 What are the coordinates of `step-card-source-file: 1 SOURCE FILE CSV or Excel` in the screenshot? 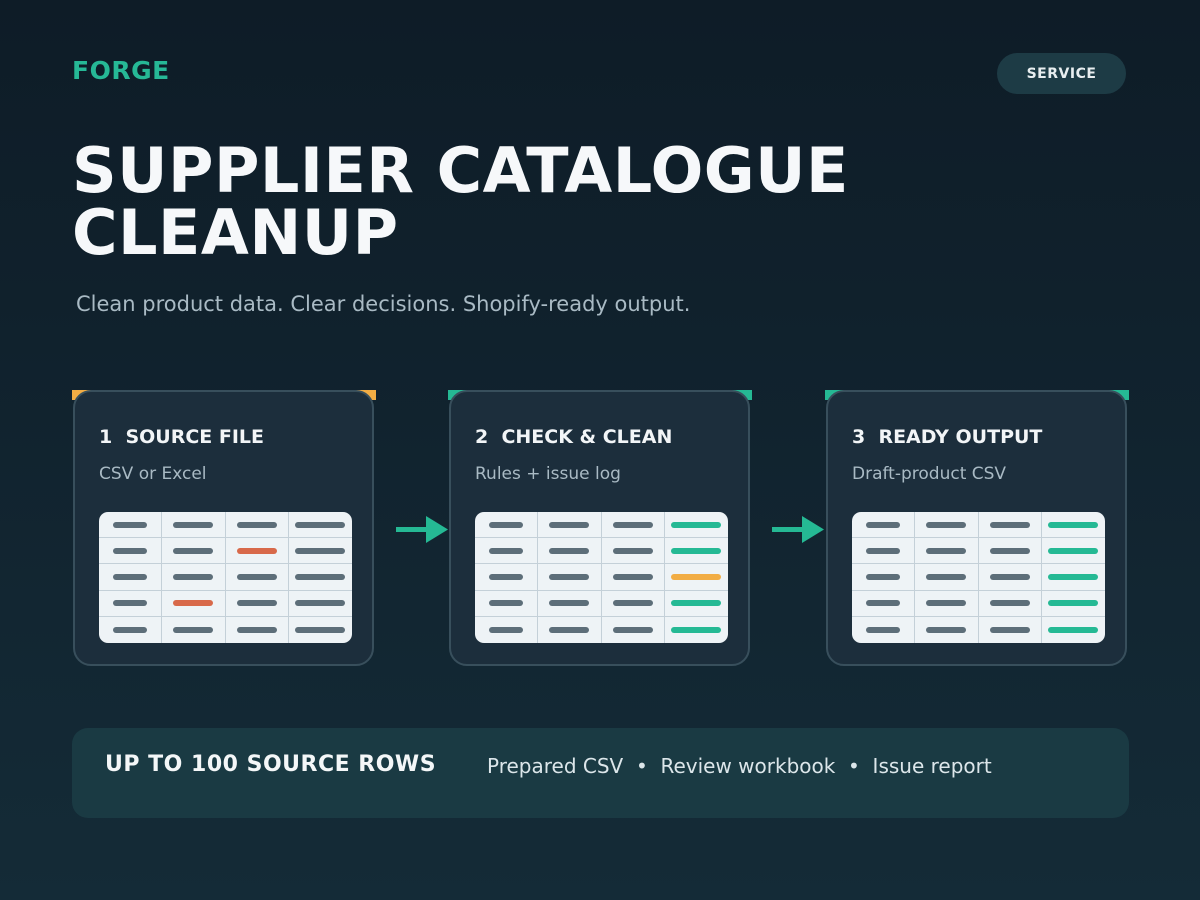 It's located at (223, 528).